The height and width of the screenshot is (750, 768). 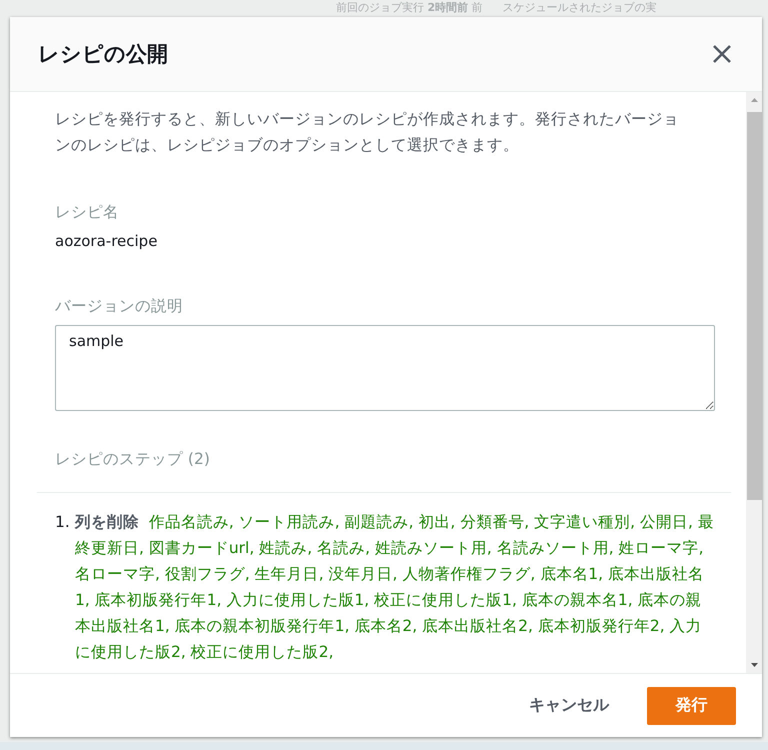 What do you see at coordinates (119, 306) in the screenshot?
I see `field-label: バージョンの説明` at bounding box center [119, 306].